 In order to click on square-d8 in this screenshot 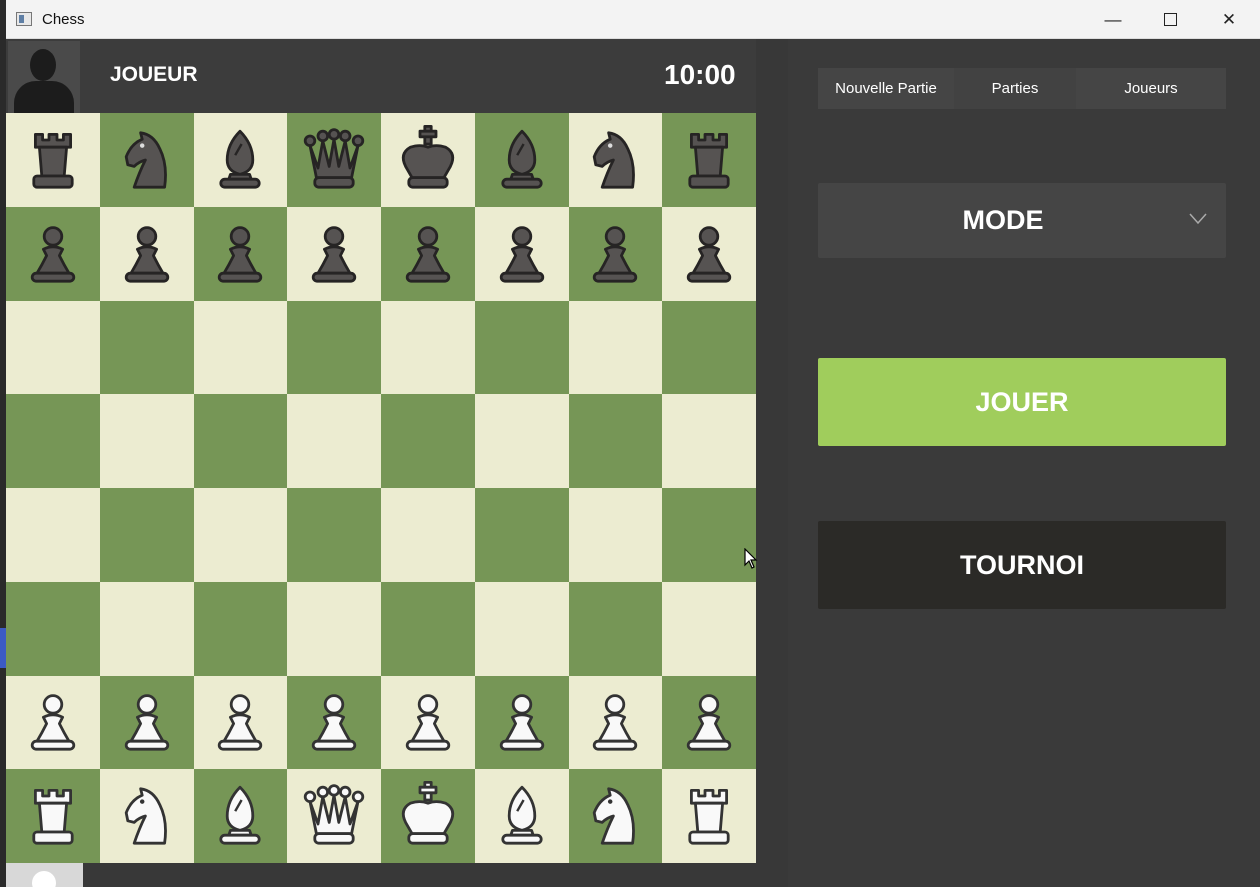, I will do `click(334, 160)`.